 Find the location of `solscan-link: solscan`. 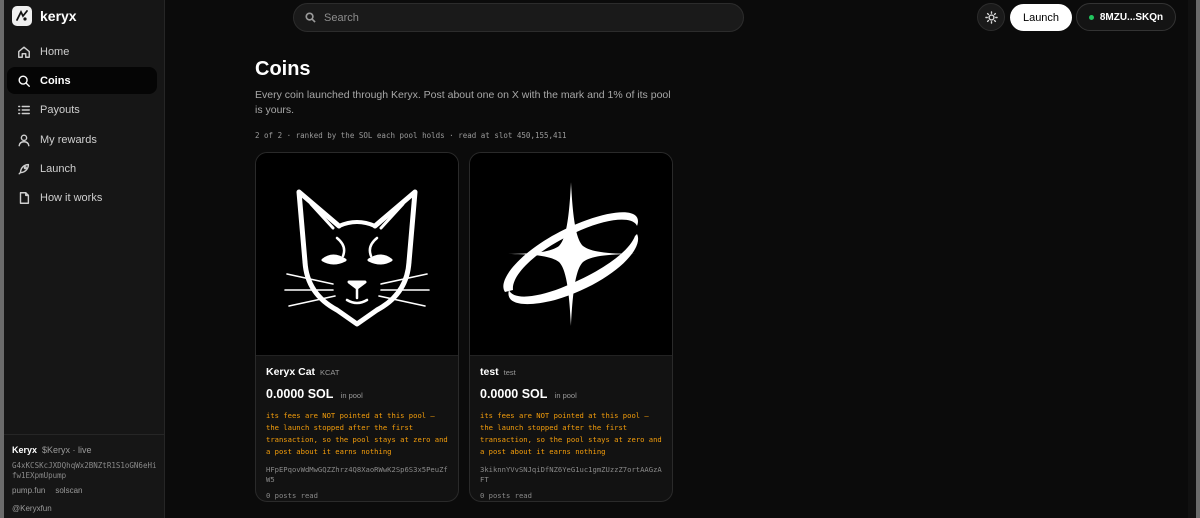

solscan-link: solscan is located at coordinates (68, 490).